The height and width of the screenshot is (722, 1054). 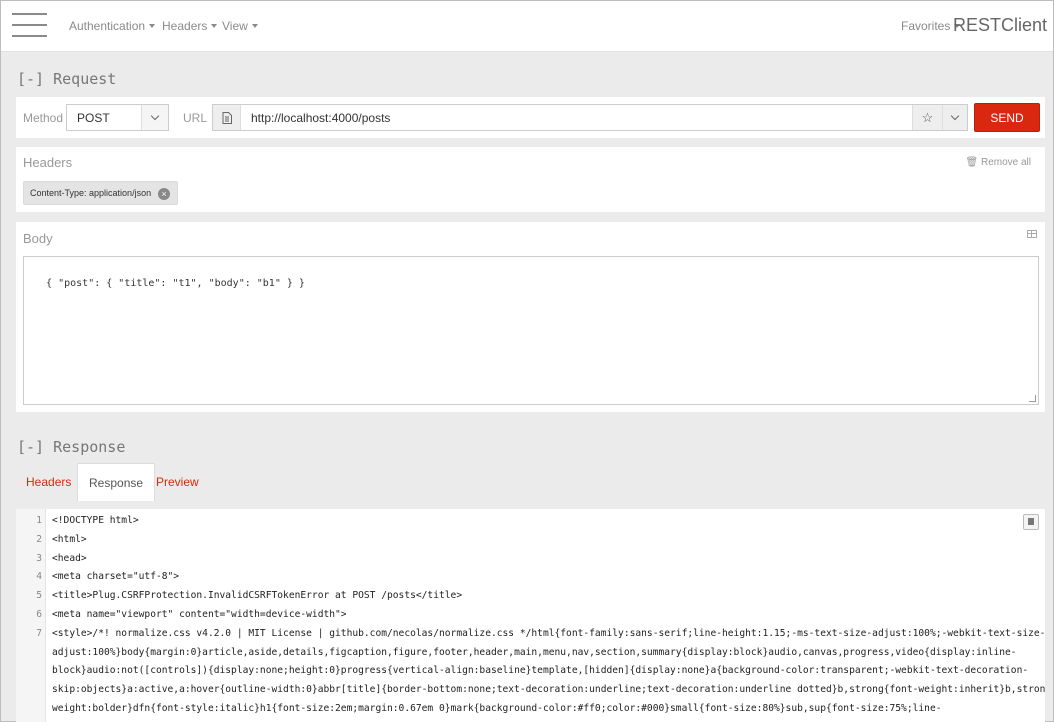 What do you see at coordinates (1032, 234) in the screenshot?
I see `grid-icon` at bounding box center [1032, 234].